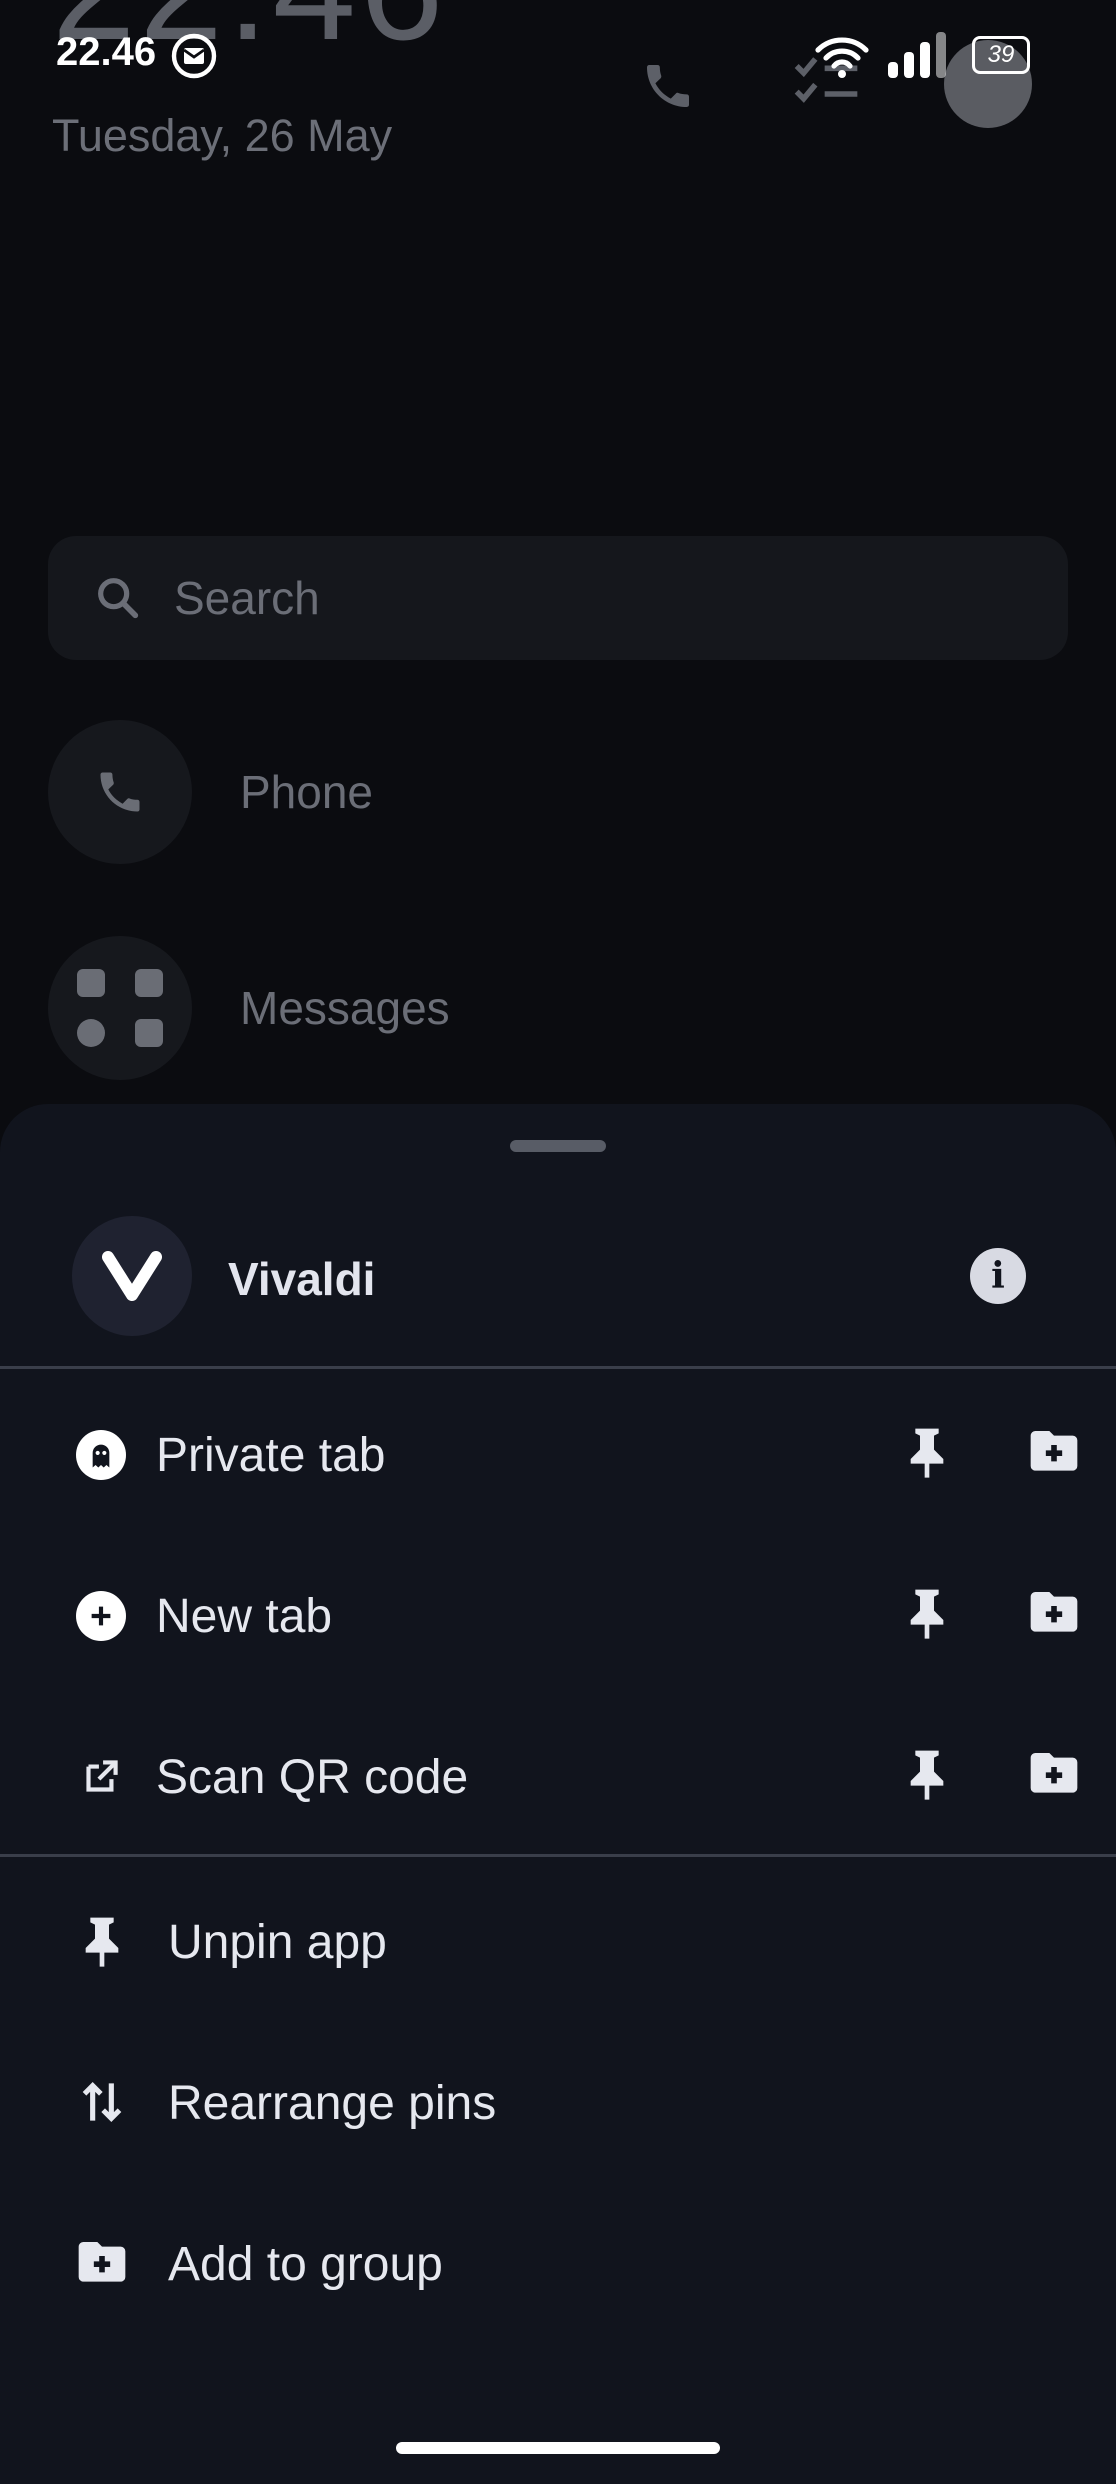  What do you see at coordinates (558, 2448) in the screenshot?
I see `home-indicator` at bounding box center [558, 2448].